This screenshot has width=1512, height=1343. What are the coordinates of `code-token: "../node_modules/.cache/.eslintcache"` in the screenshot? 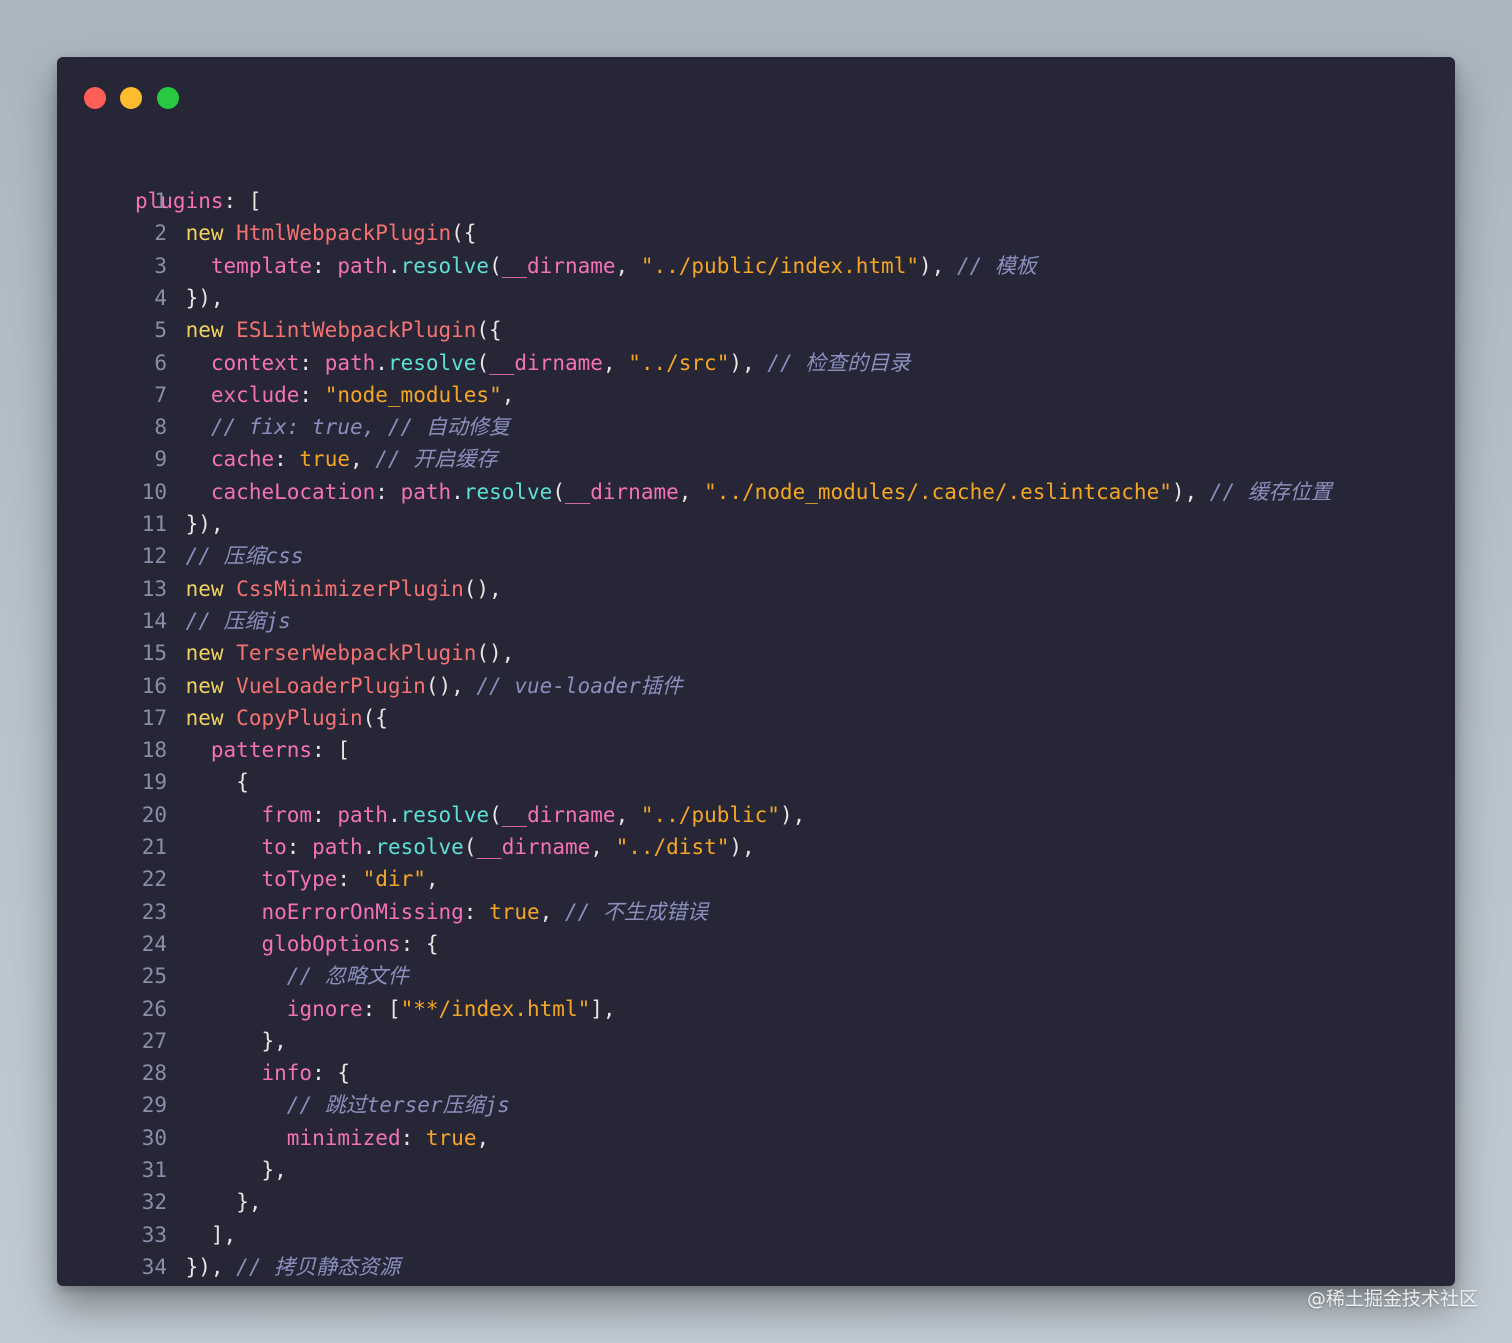 It's located at (938, 491).